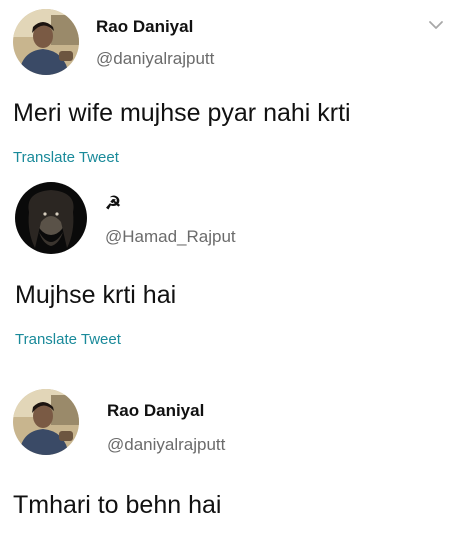  Describe the element at coordinates (170, 237) in the screenshot. I see `user-handle: @Hamad_Rajput` at that location.